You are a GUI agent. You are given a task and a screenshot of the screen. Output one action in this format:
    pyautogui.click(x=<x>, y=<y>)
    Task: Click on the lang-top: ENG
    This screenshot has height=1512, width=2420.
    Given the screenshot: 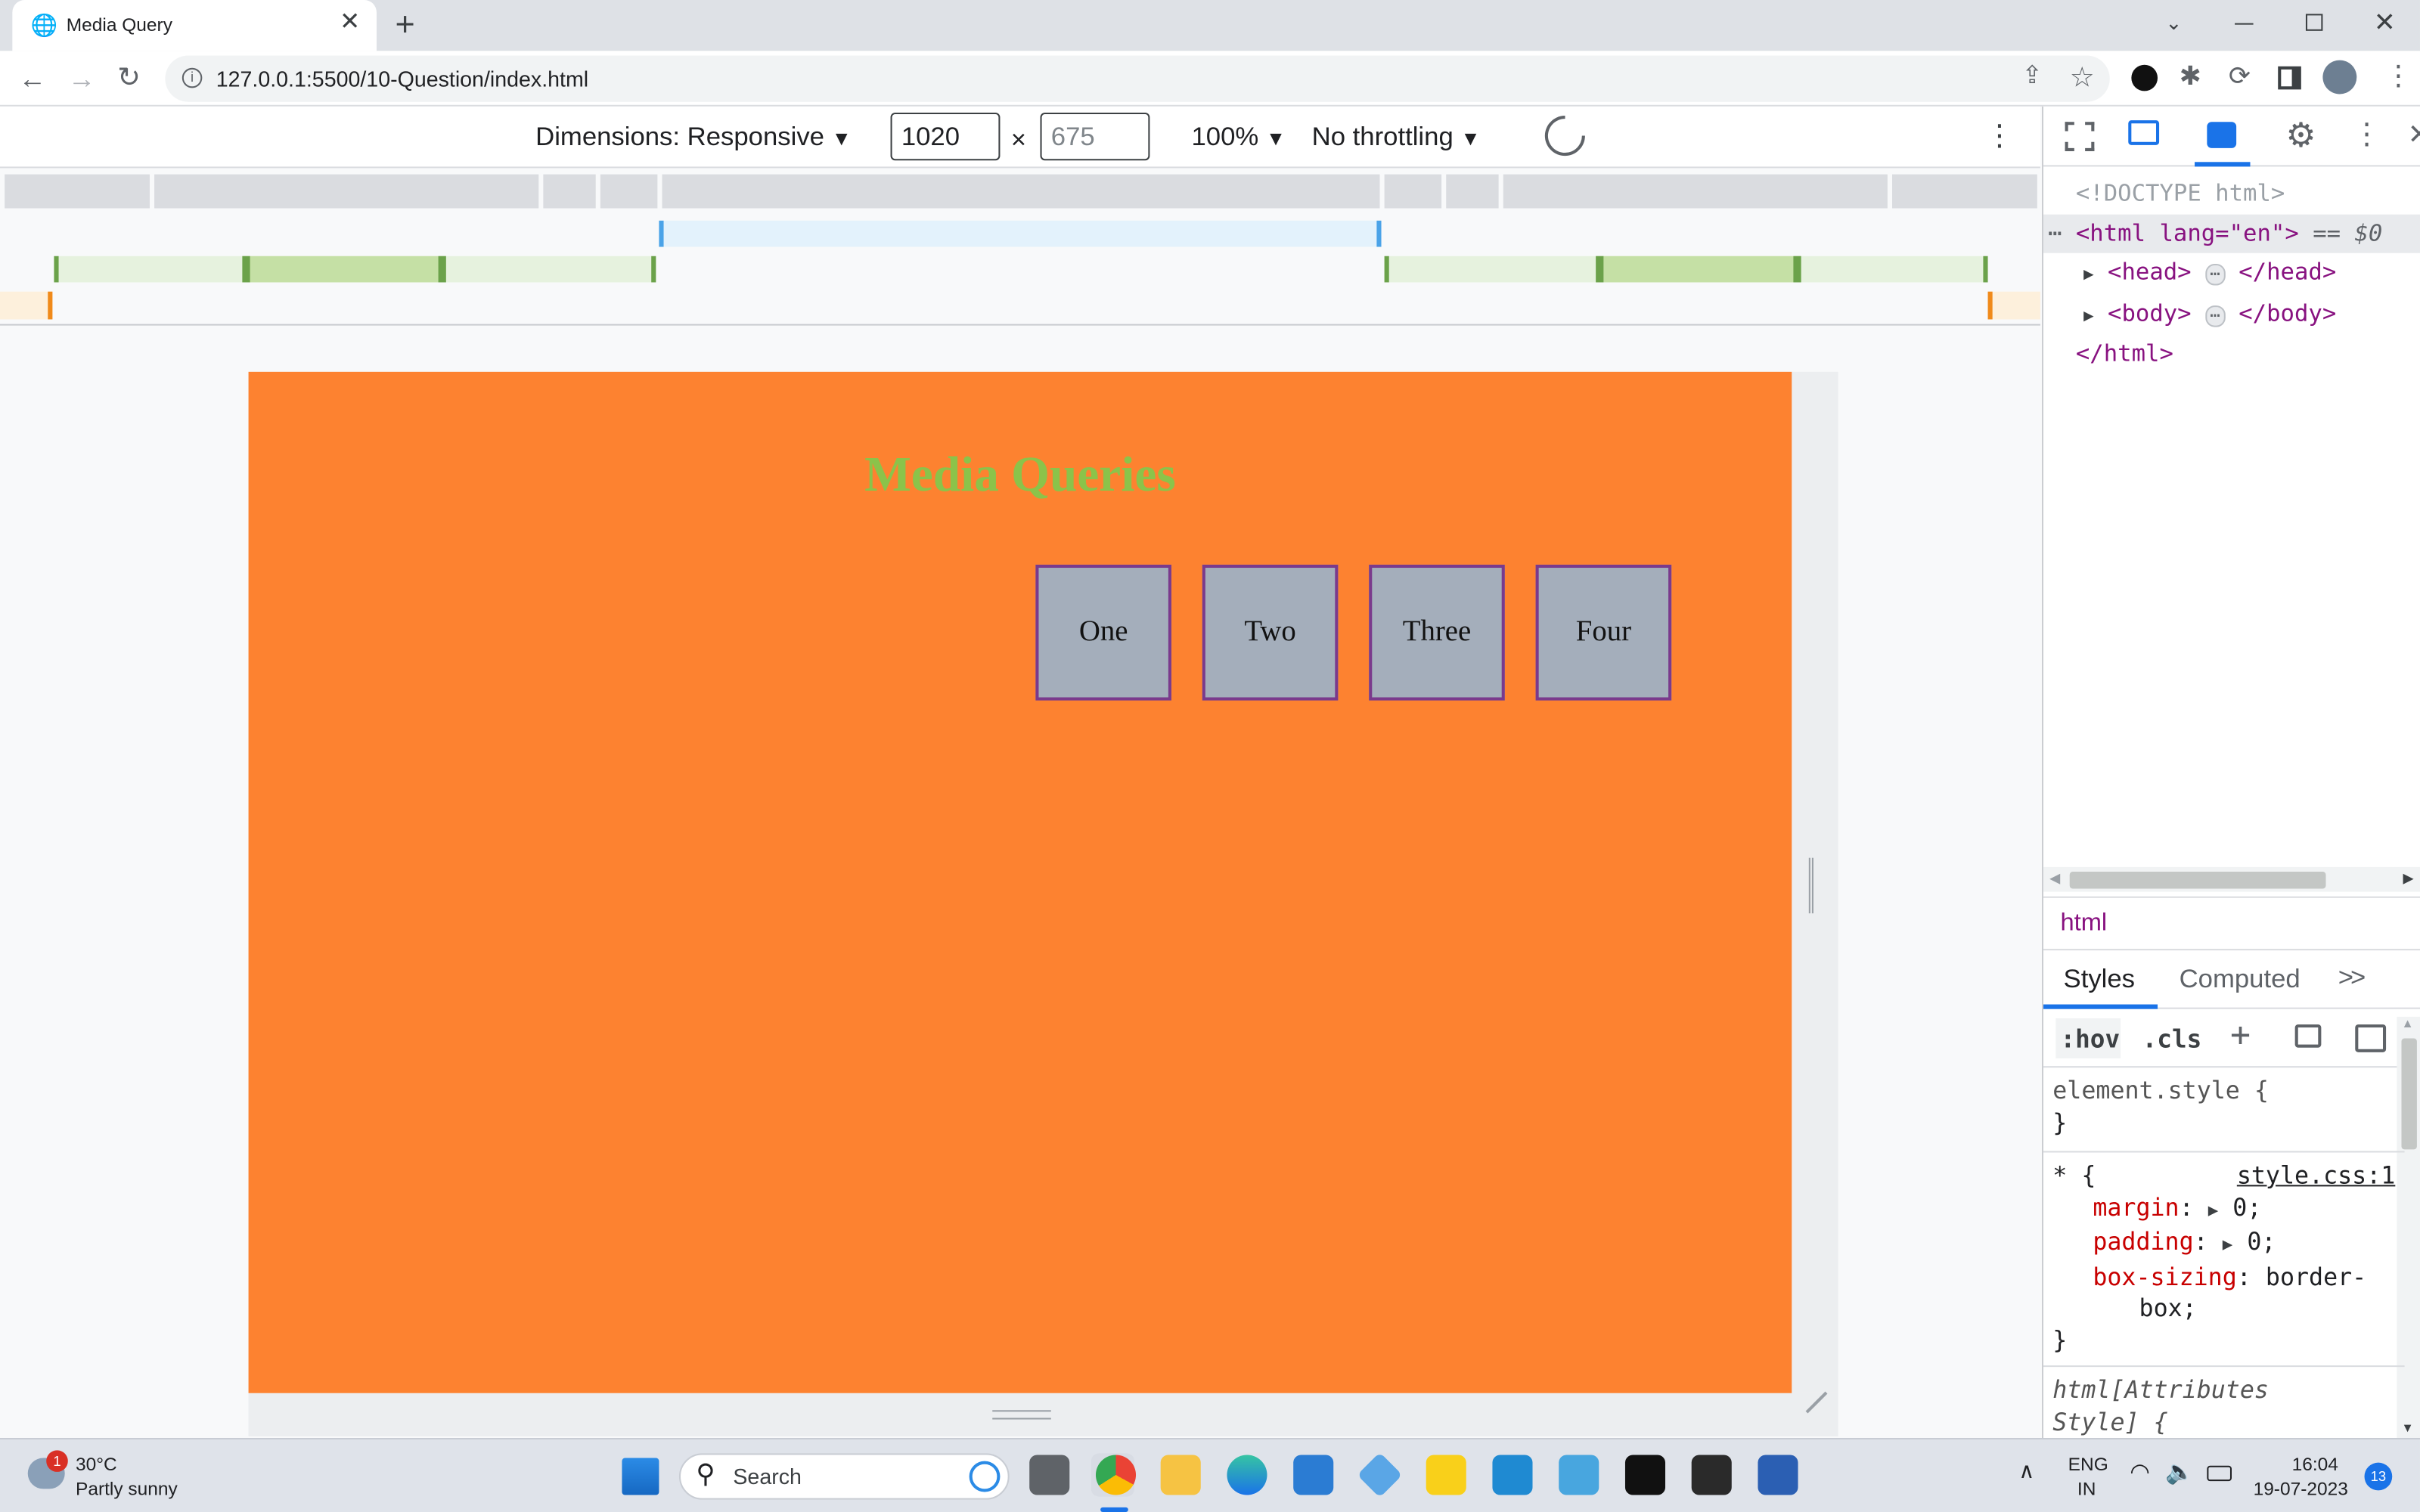 What is the action you would take?
    pyautogui.click(x=2088, y=1464)
    